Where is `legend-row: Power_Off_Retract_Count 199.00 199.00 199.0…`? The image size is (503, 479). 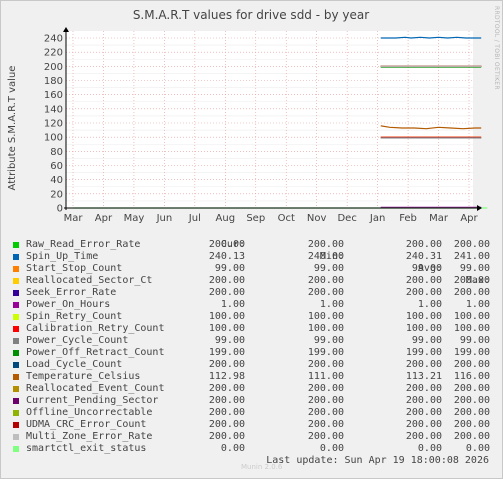
legend-row: Power_Off_Retract_Count 199.00 199.00 199.0… is located at coordinates (251, 353).